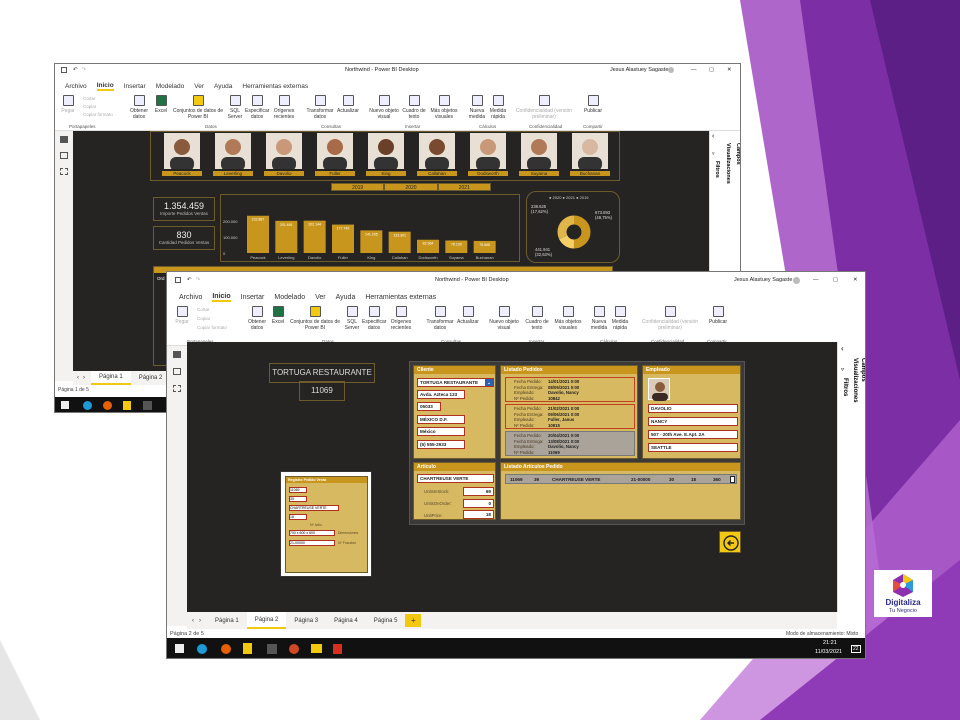 The width and height of the screenshot is (960, 720). Describe the element at coordinates (223, 86) in the screenshot. I see `menu-ayuda: Ayuda` at that location.